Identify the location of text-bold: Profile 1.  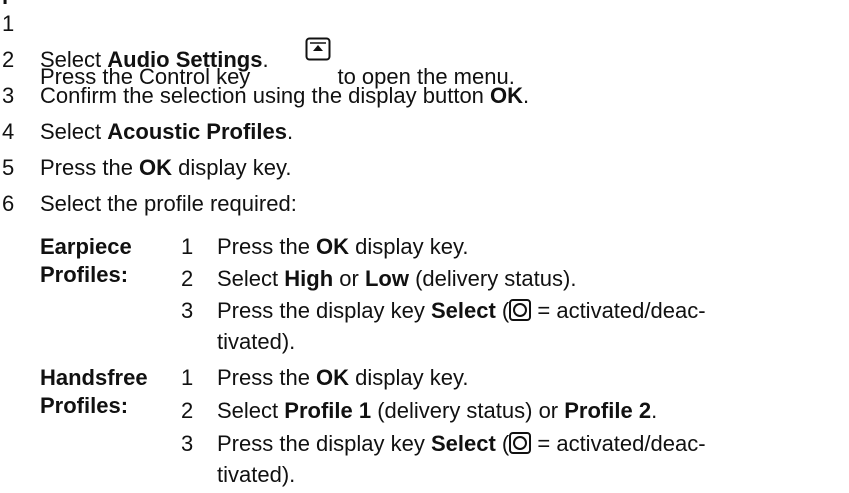
(328, 410).